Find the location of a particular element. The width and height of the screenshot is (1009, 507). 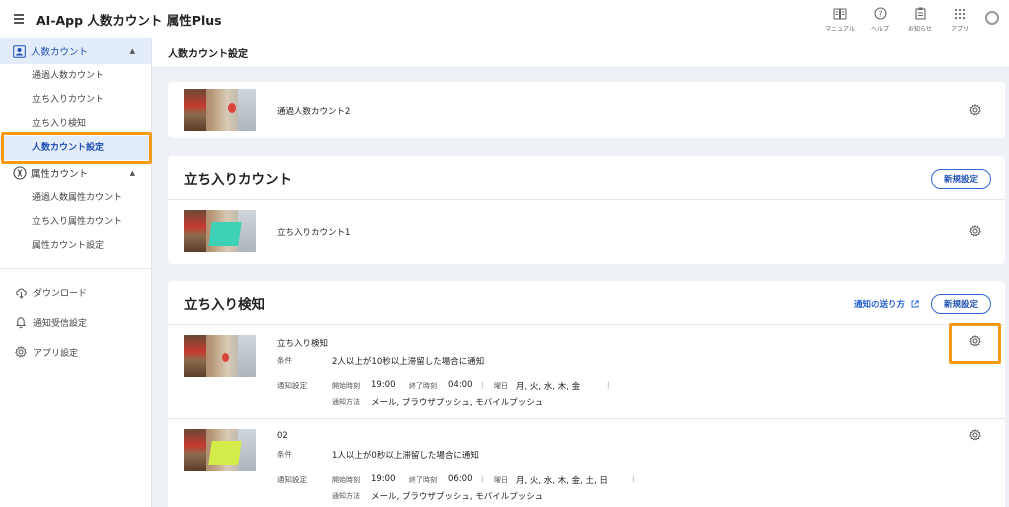

apps-label: アプリ is located at coordinates (959, 29).